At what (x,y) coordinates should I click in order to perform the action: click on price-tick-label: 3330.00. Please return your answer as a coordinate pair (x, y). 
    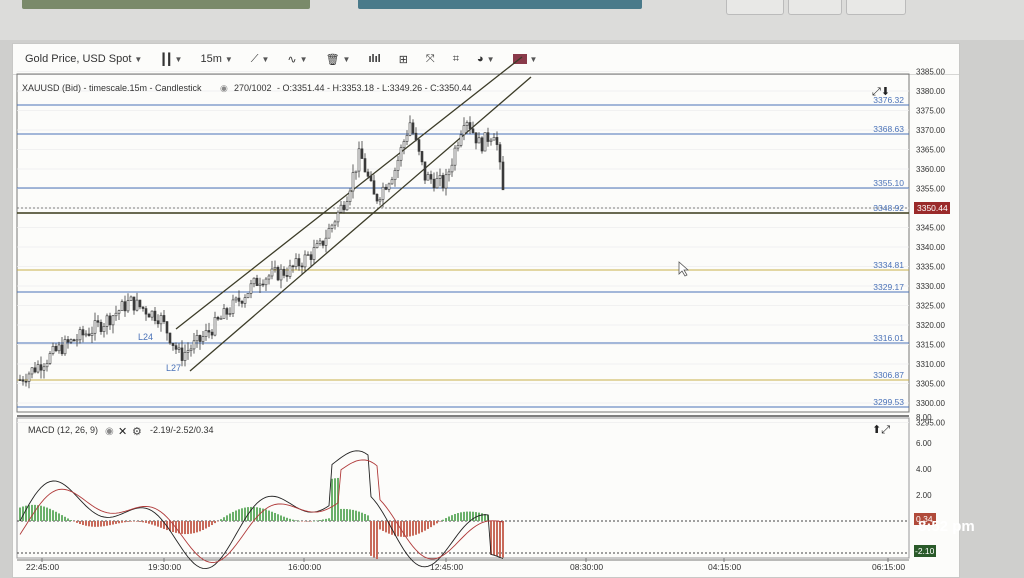
    Looking at the image, I should click on (930, 286).